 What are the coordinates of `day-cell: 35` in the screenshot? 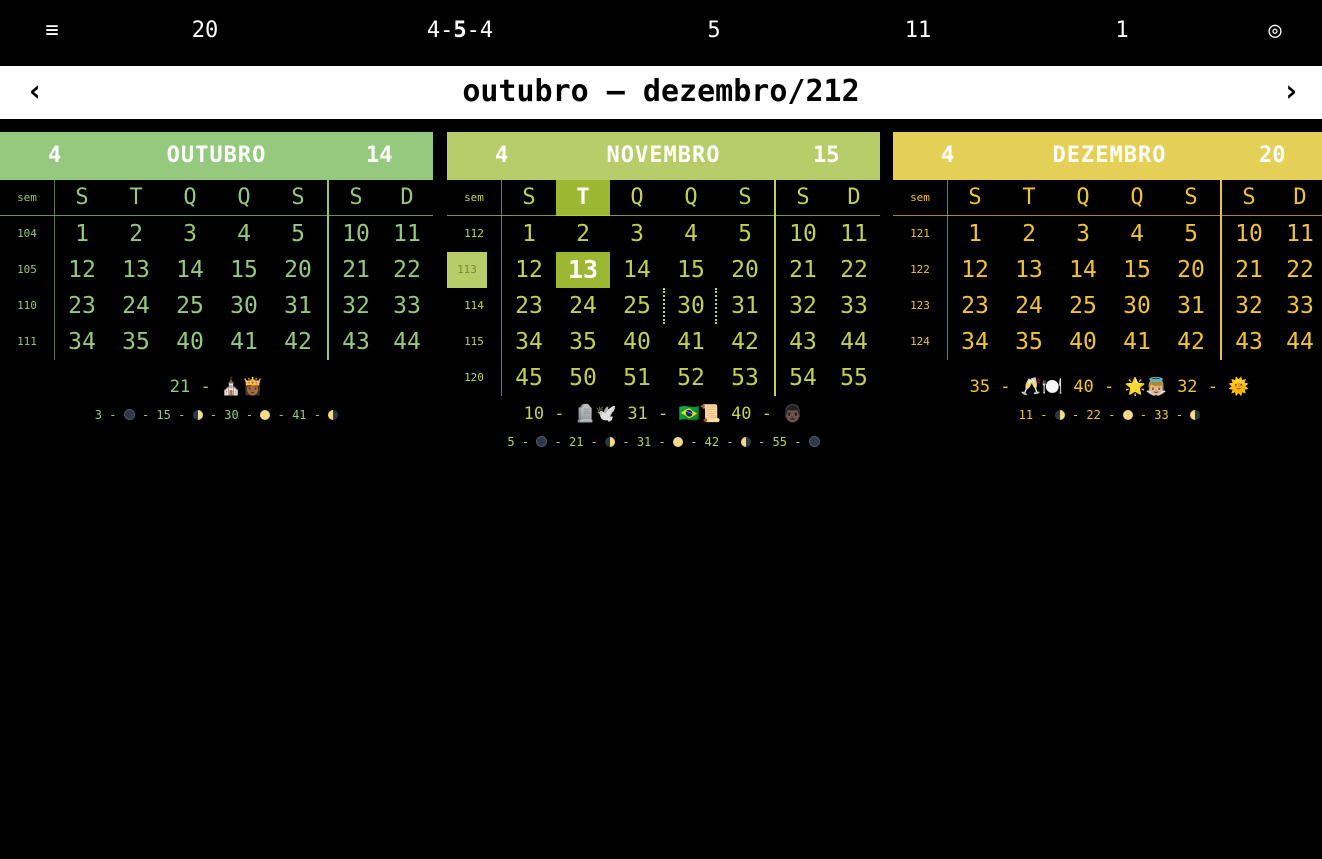 It's located at (583, 342).